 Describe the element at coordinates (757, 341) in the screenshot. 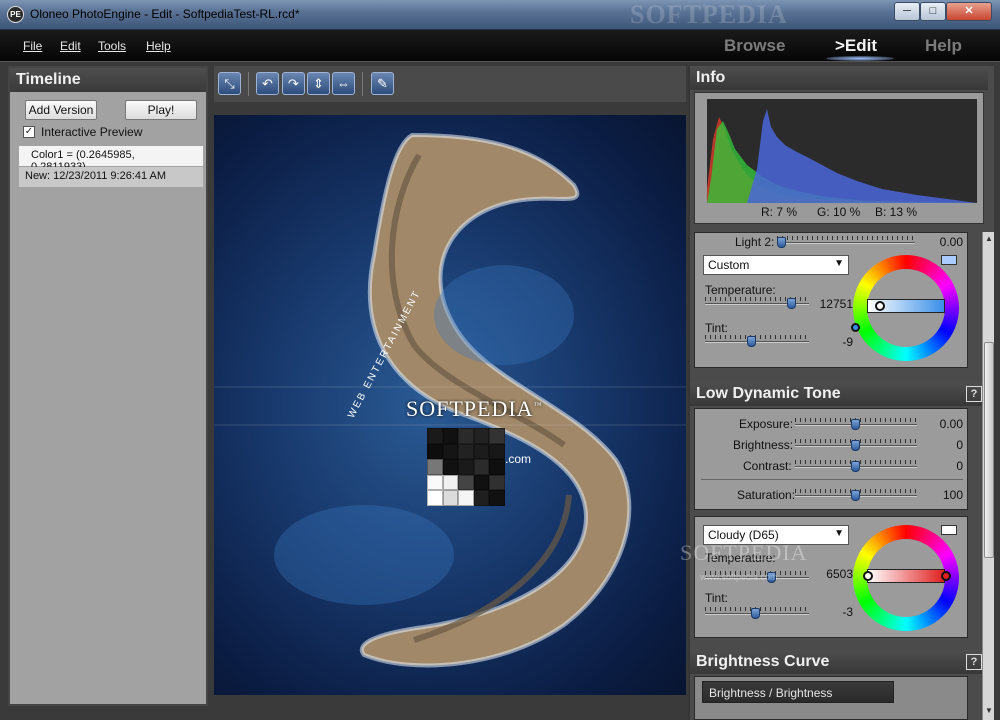

I see `tint-slider` at that location.